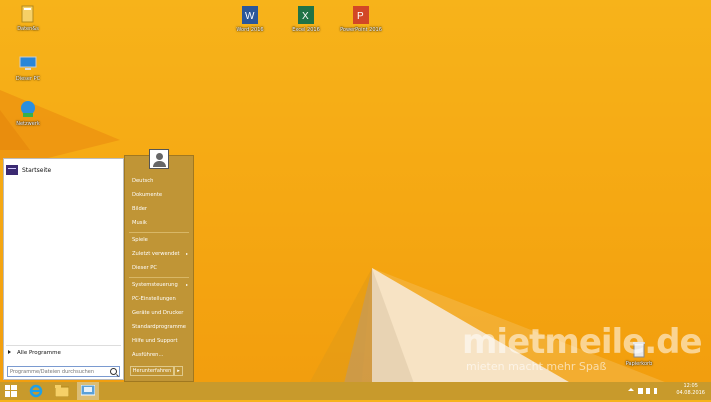 Image resolution: width=711 pixels, height=402 pixels. I want to click on powerpoint-icon: P, so click(361, 15).